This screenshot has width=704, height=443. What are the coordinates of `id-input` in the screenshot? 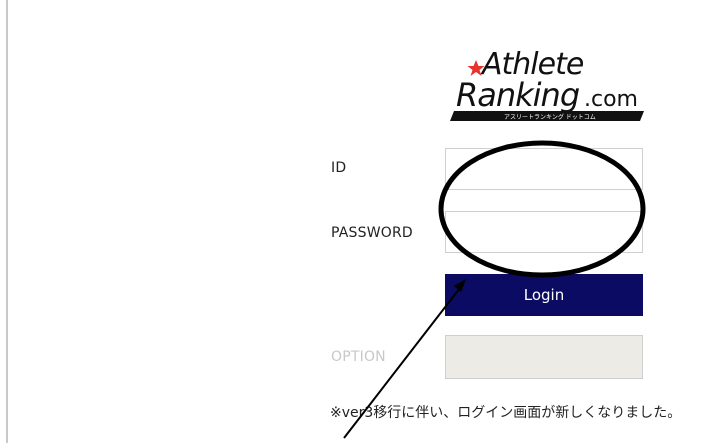 It's located at (544, 169).